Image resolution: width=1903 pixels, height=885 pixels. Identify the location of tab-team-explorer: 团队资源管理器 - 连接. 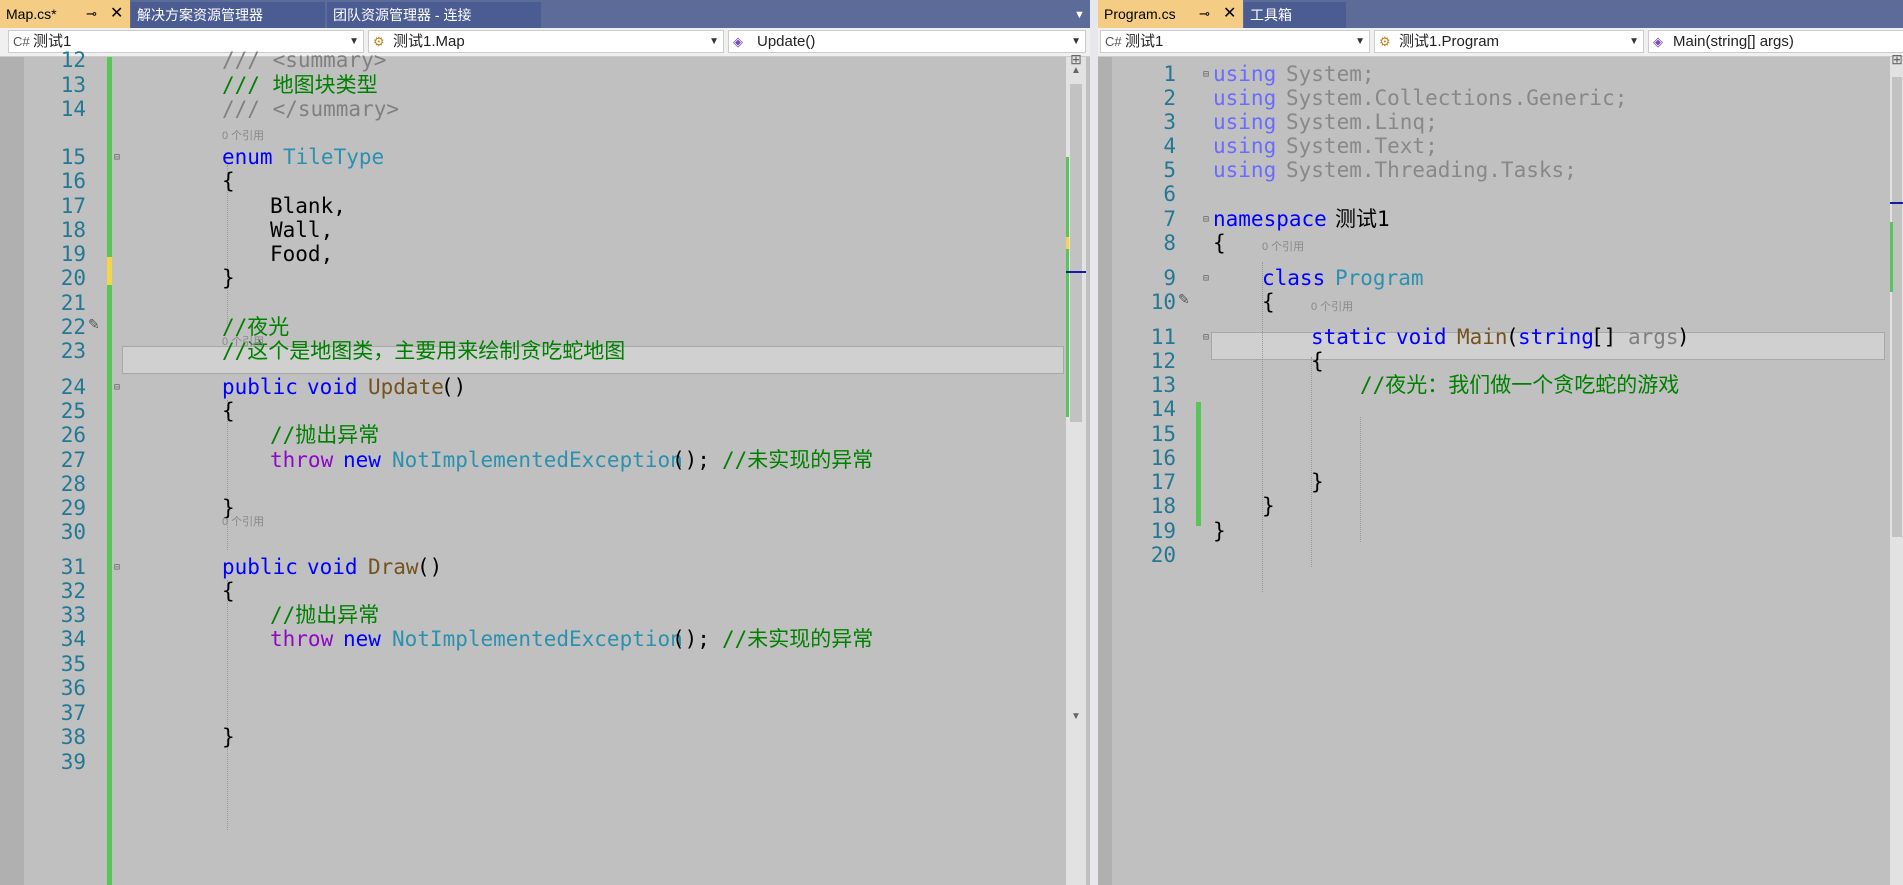
(434, 15).